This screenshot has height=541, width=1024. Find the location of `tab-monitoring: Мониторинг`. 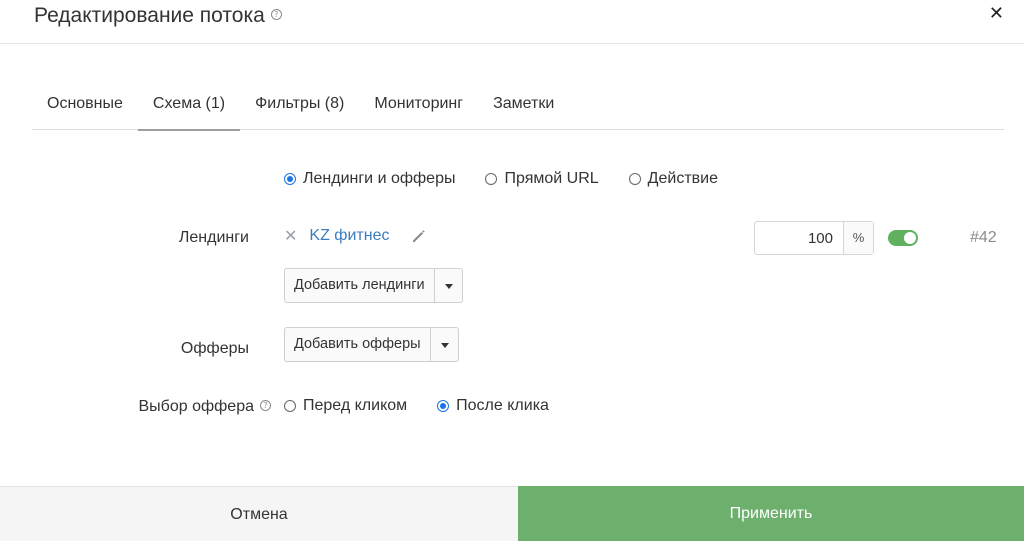

tab-monitoring: Мониторинг is located at coordinates (418, 107).